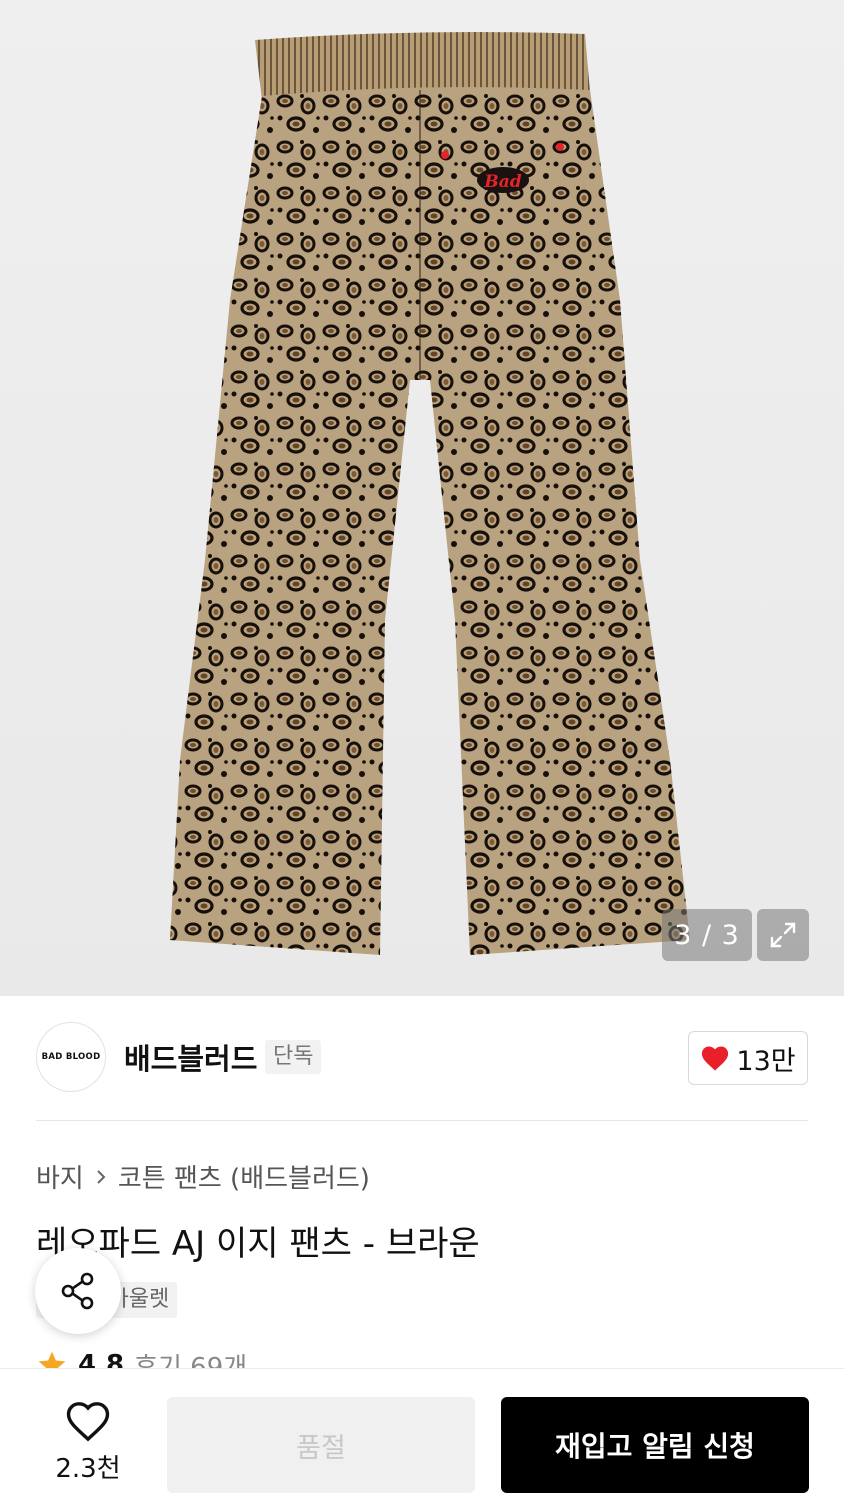 The image size is (844, 1501). What do you see at coordinates (190, 1057) in the screenshot?
I see `brand-name: 배드블러드` at bounding box center [190, 1057].